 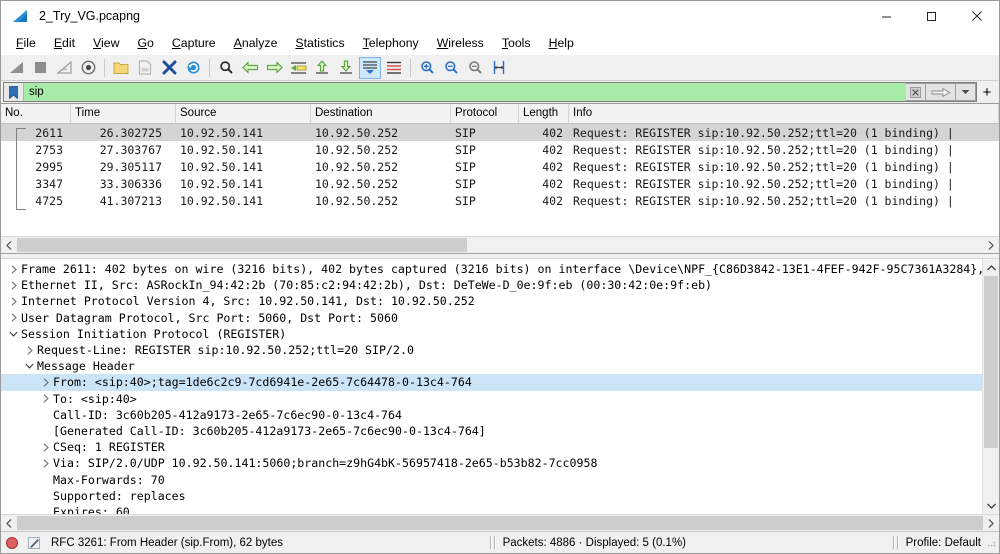 What do you see at coordinates (298, 68) in the screenshot?
I see `go-to-packet-icon` at bounding box center [298, 68].